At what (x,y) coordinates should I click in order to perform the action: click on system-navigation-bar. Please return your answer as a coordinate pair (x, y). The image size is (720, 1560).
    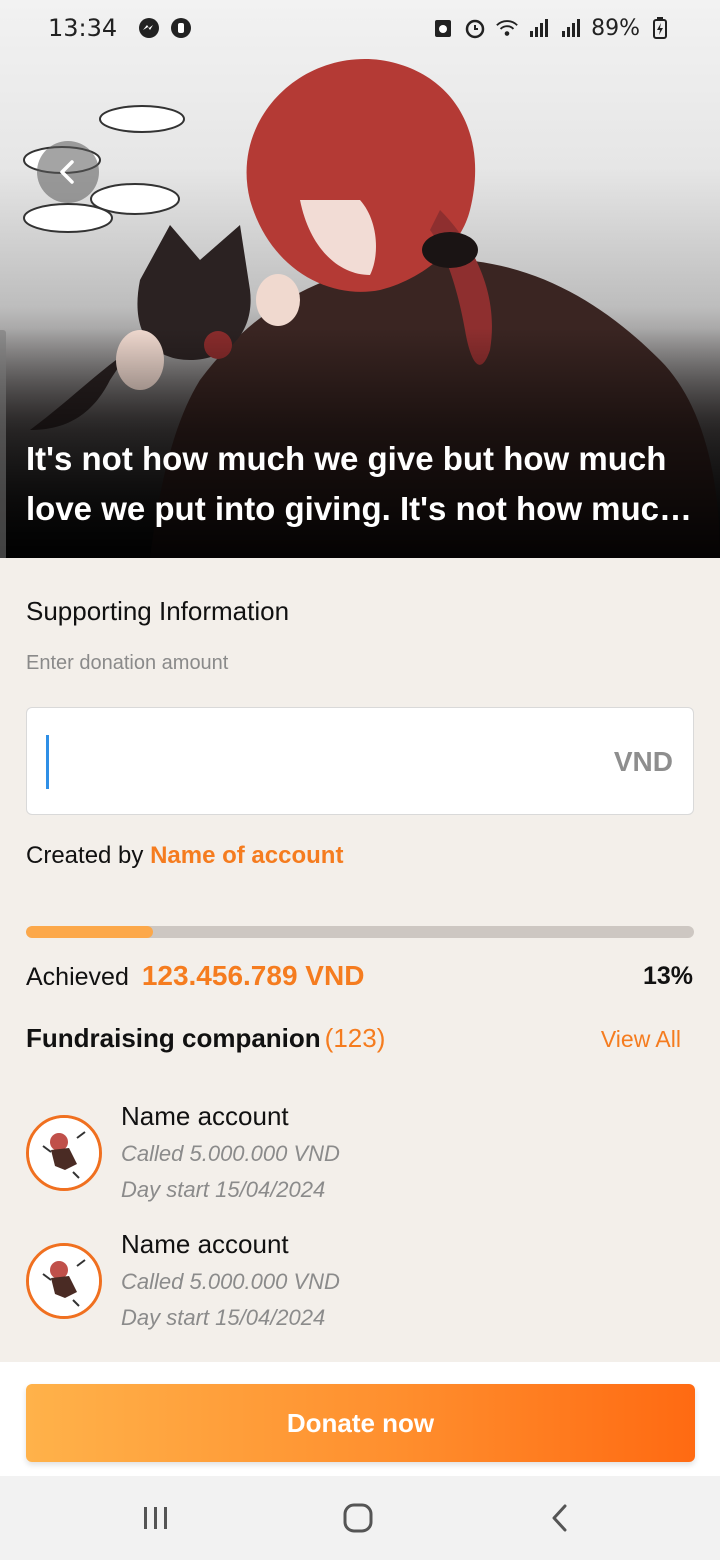
    Looking at the image, I should click on (360, 1518).